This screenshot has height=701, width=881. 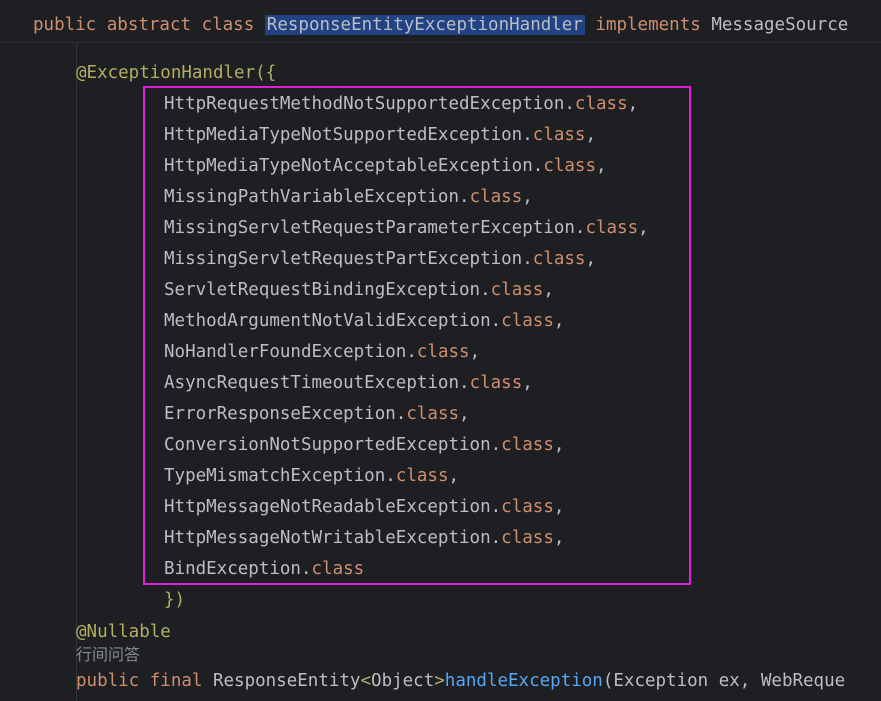 I want to click on return-type: ResponseEntity, so click(x=287, y=681).